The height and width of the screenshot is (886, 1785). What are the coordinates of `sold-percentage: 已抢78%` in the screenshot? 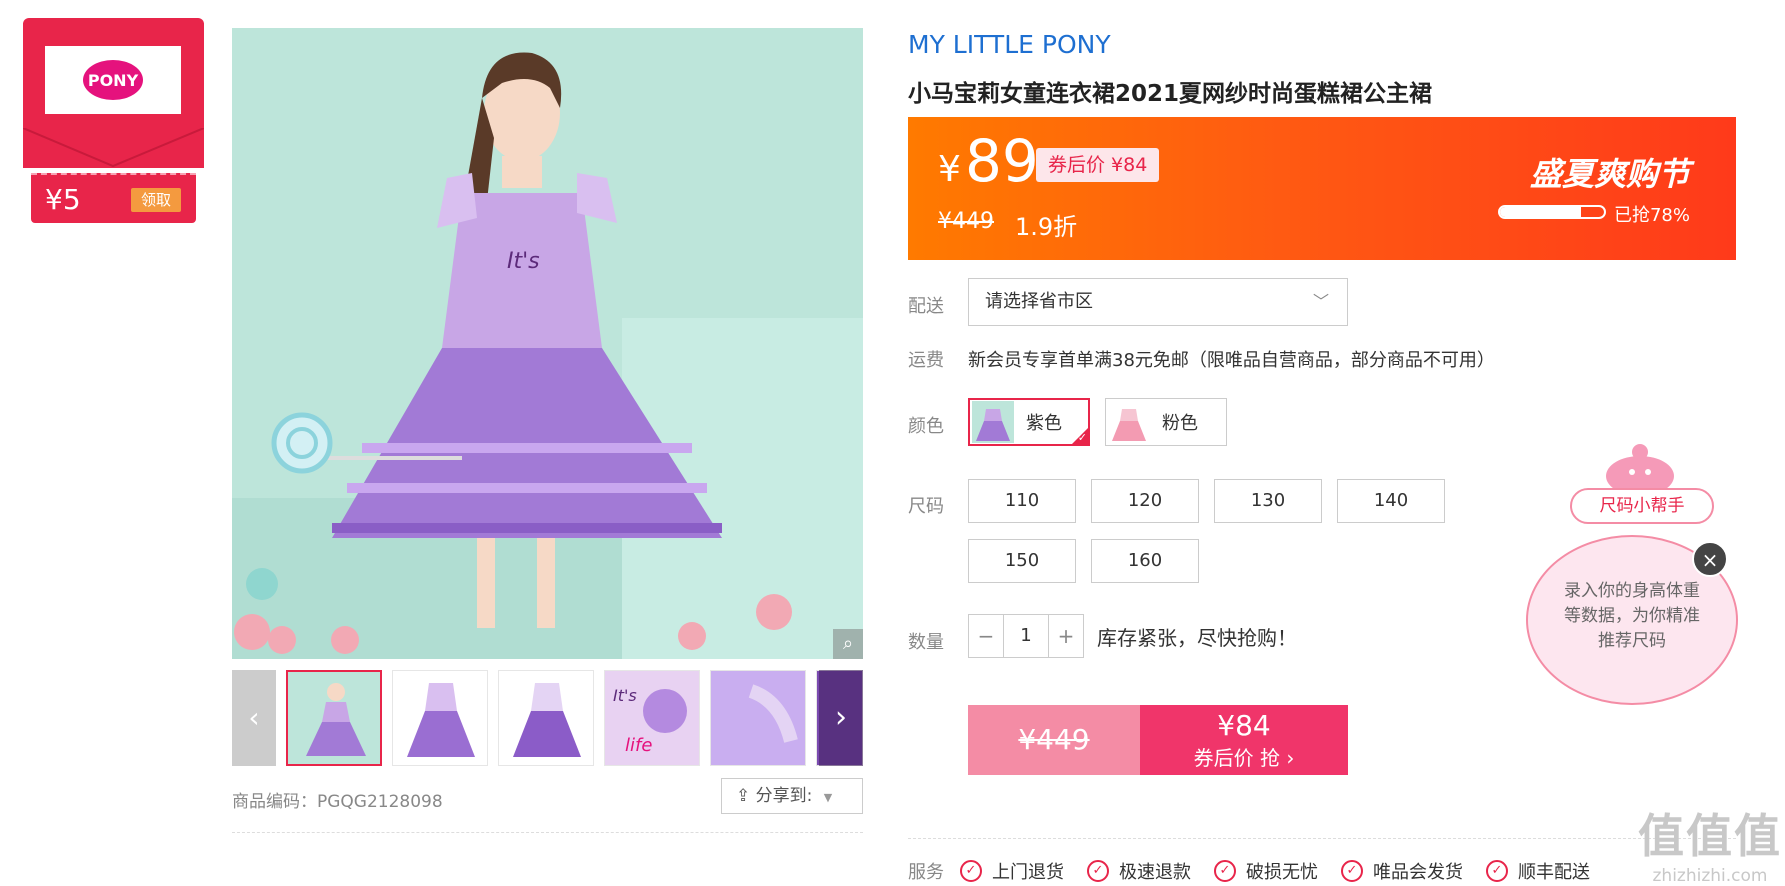 It's located at (1651, 215).